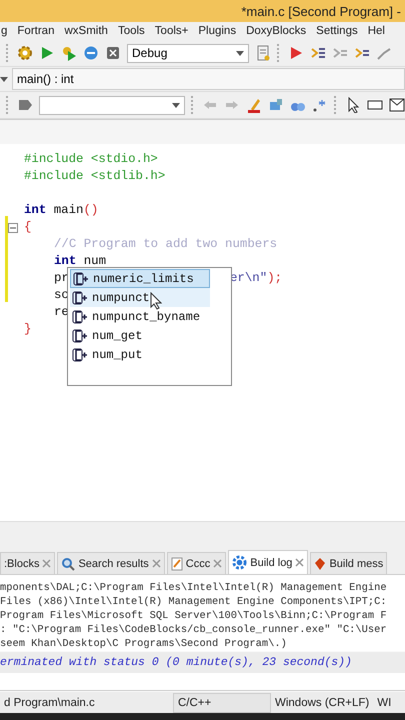 The width and height of the screenshot is (405, 720). What do you see at coordinates (254, 105) in the screenshot?
I see `highlighter-icon` at bounding box center [254, 105].